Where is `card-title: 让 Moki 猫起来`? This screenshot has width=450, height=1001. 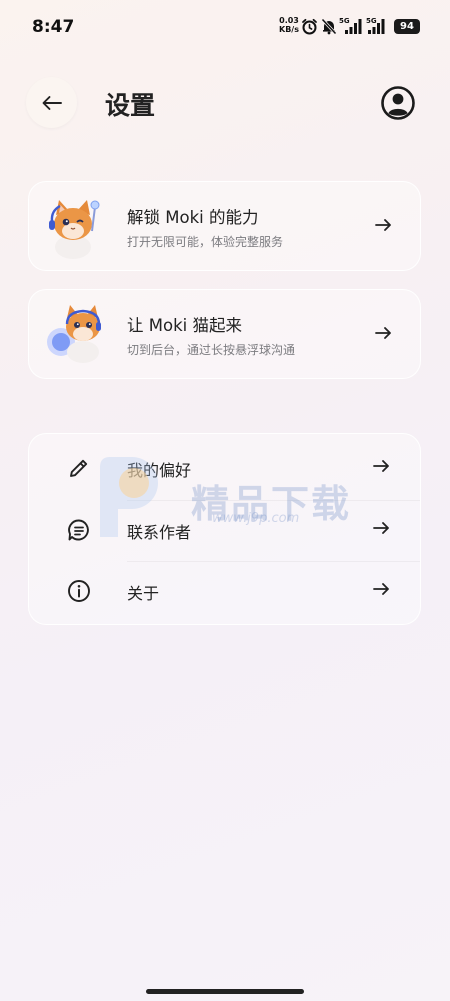
card-title: 让 Moki 猫起来 is located at coordinates (184, 325).